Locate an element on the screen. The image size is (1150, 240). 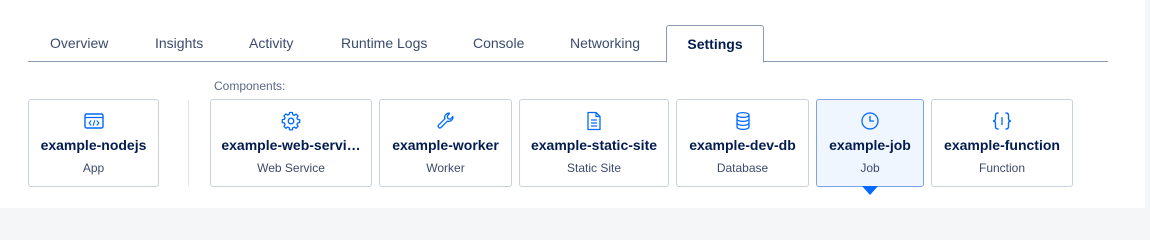
component-name: example-job is located at coordinates (870, 145).